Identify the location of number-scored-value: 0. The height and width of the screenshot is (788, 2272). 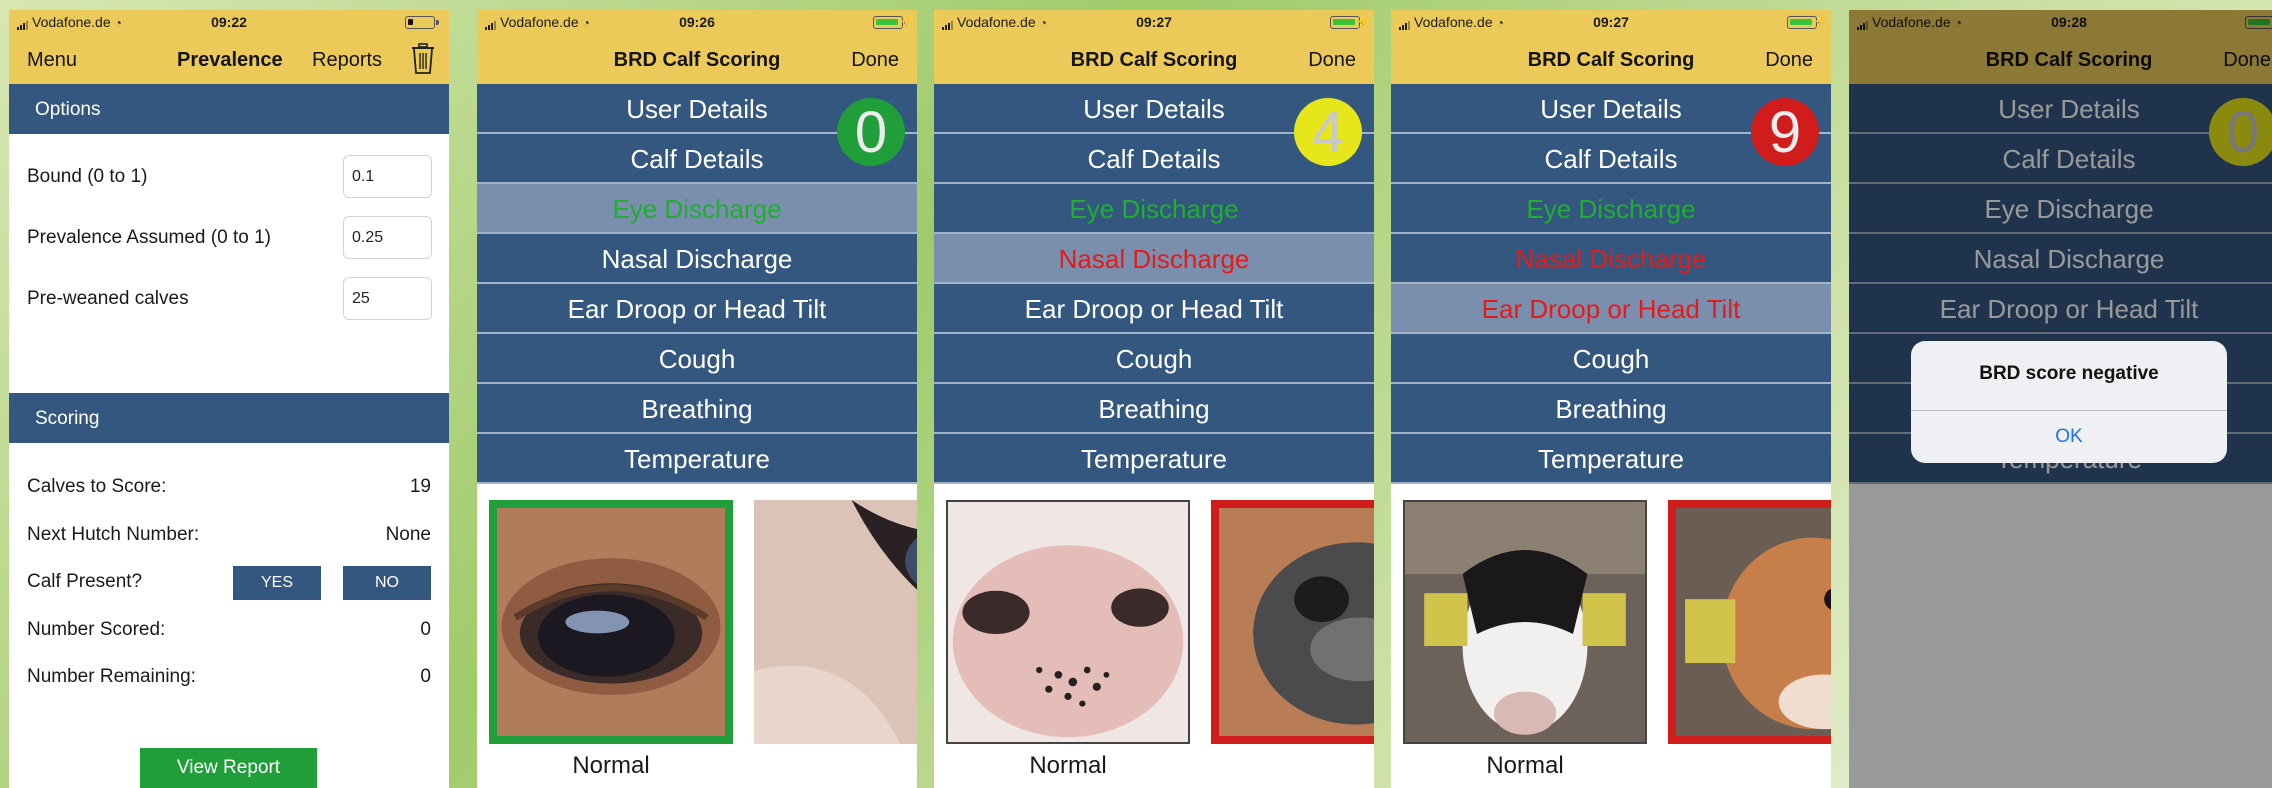
(425, 629).